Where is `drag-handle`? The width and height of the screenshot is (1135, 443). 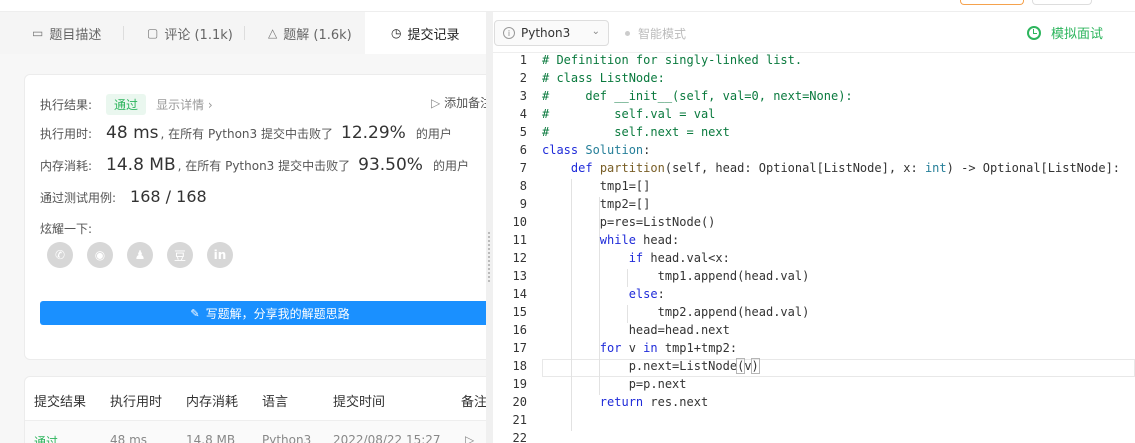
drag-handle is located at coordinates (489, 257).